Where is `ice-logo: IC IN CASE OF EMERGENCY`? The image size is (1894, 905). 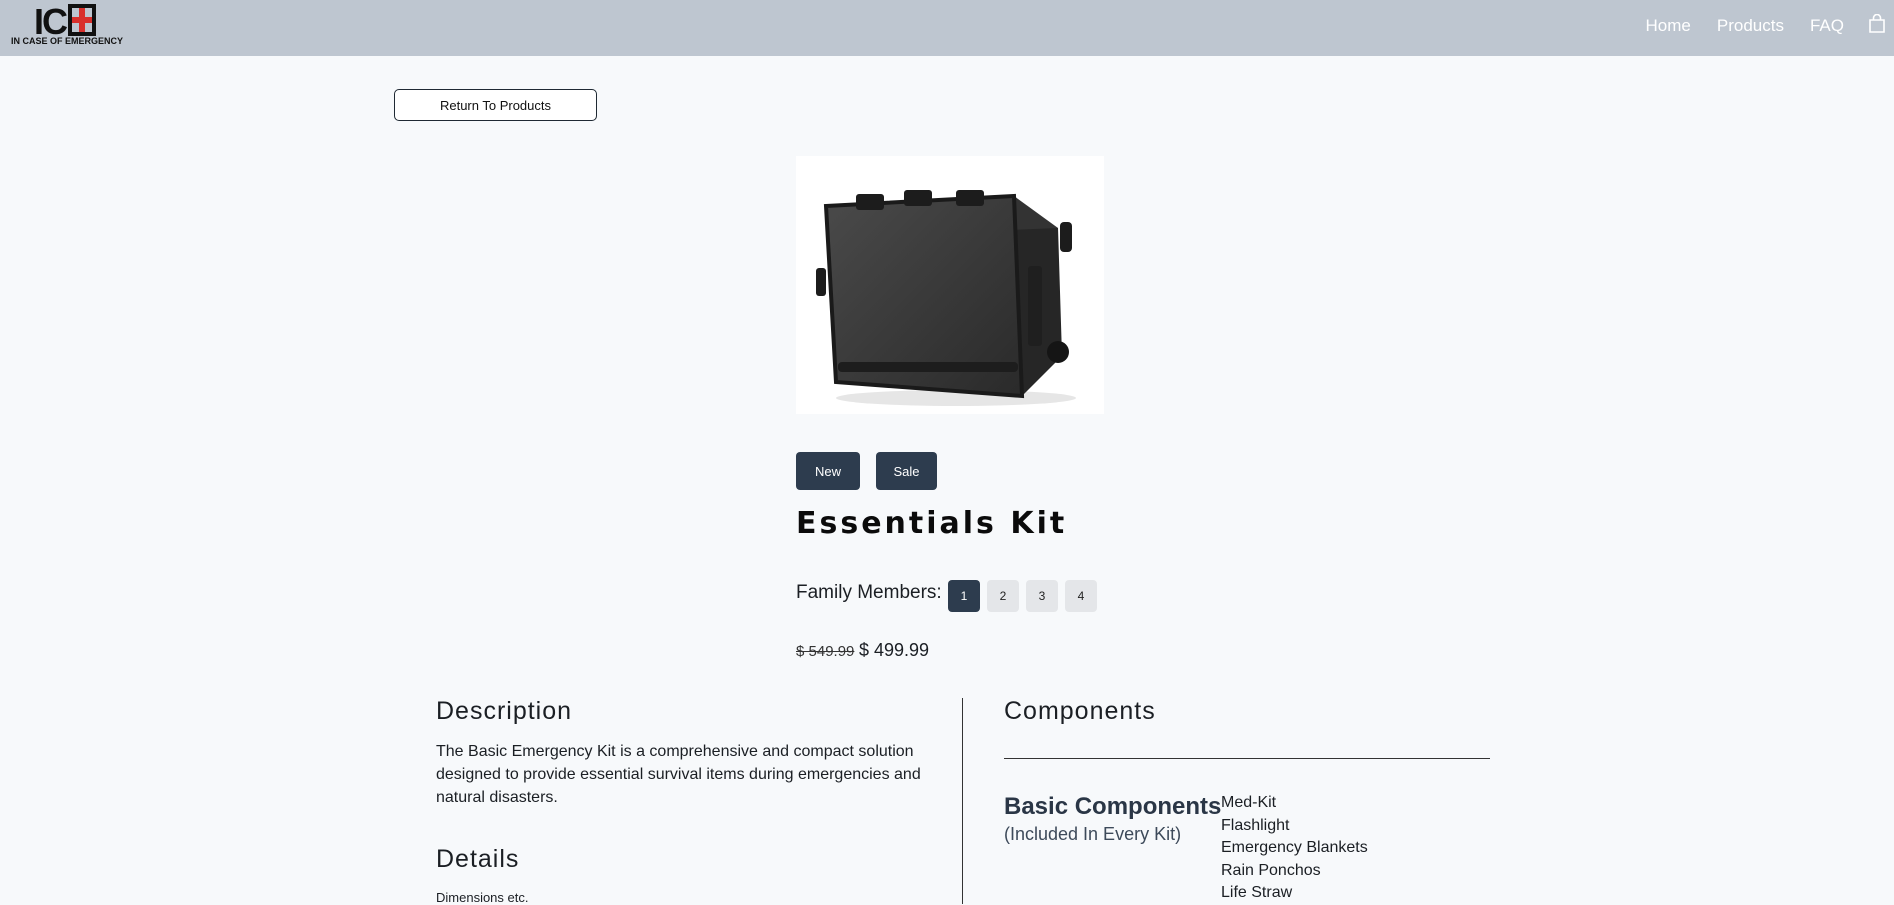
ice-logo: IC IN CASE OF EMERGENCY is located at coordinates (70, 27).